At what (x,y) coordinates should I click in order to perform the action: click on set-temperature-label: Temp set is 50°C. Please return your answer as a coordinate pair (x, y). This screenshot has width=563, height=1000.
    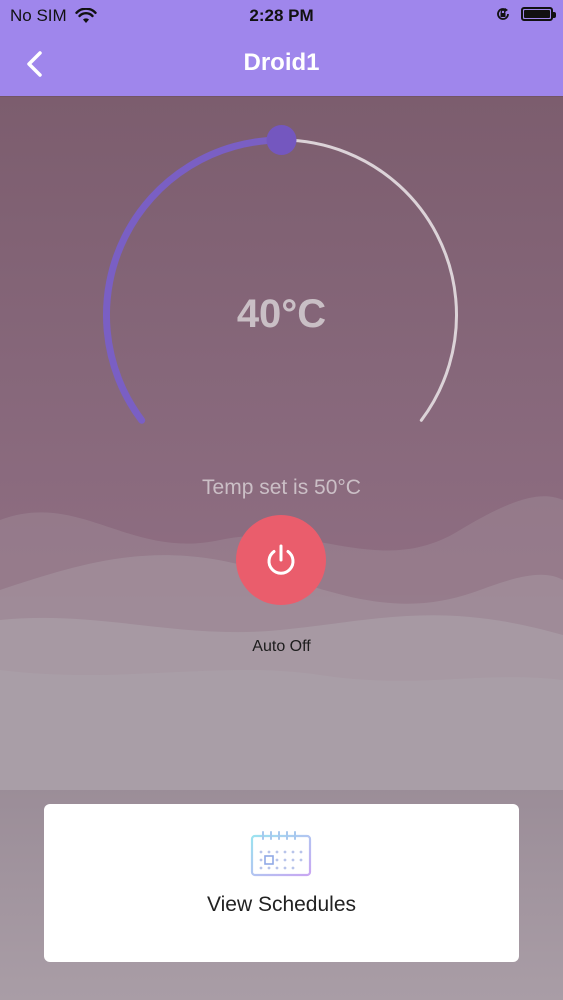
    Looking at the image, I should click on (281, 487).